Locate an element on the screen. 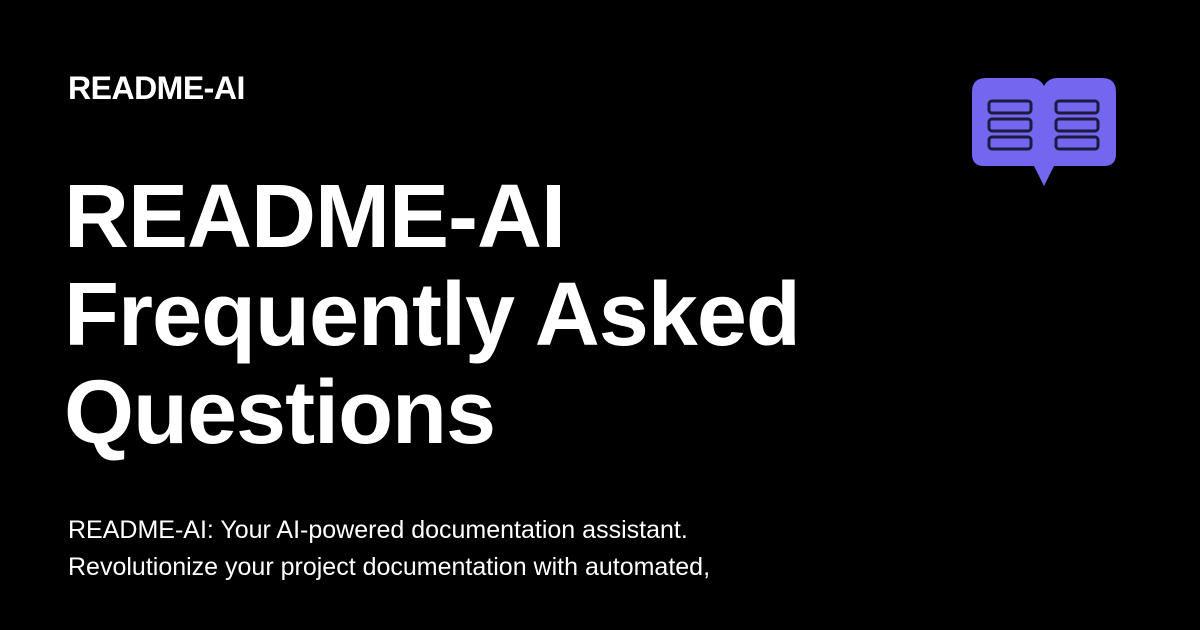  title-line: Questions is located at coordinates (280, 413).